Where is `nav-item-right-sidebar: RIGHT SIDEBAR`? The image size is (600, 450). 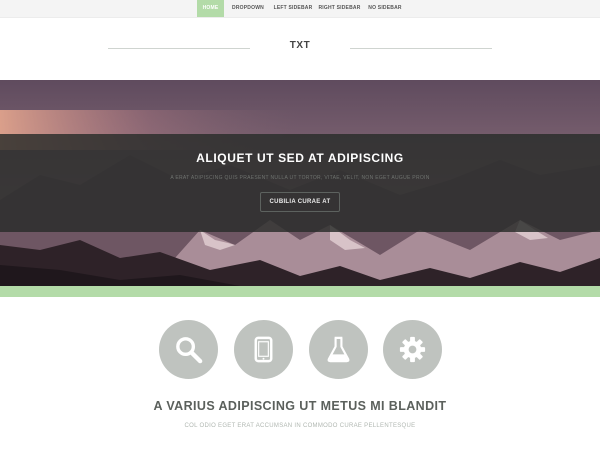 nav-item-right-sidebar: RIGHT SIDEBAR is located at coordinates (339, 8).